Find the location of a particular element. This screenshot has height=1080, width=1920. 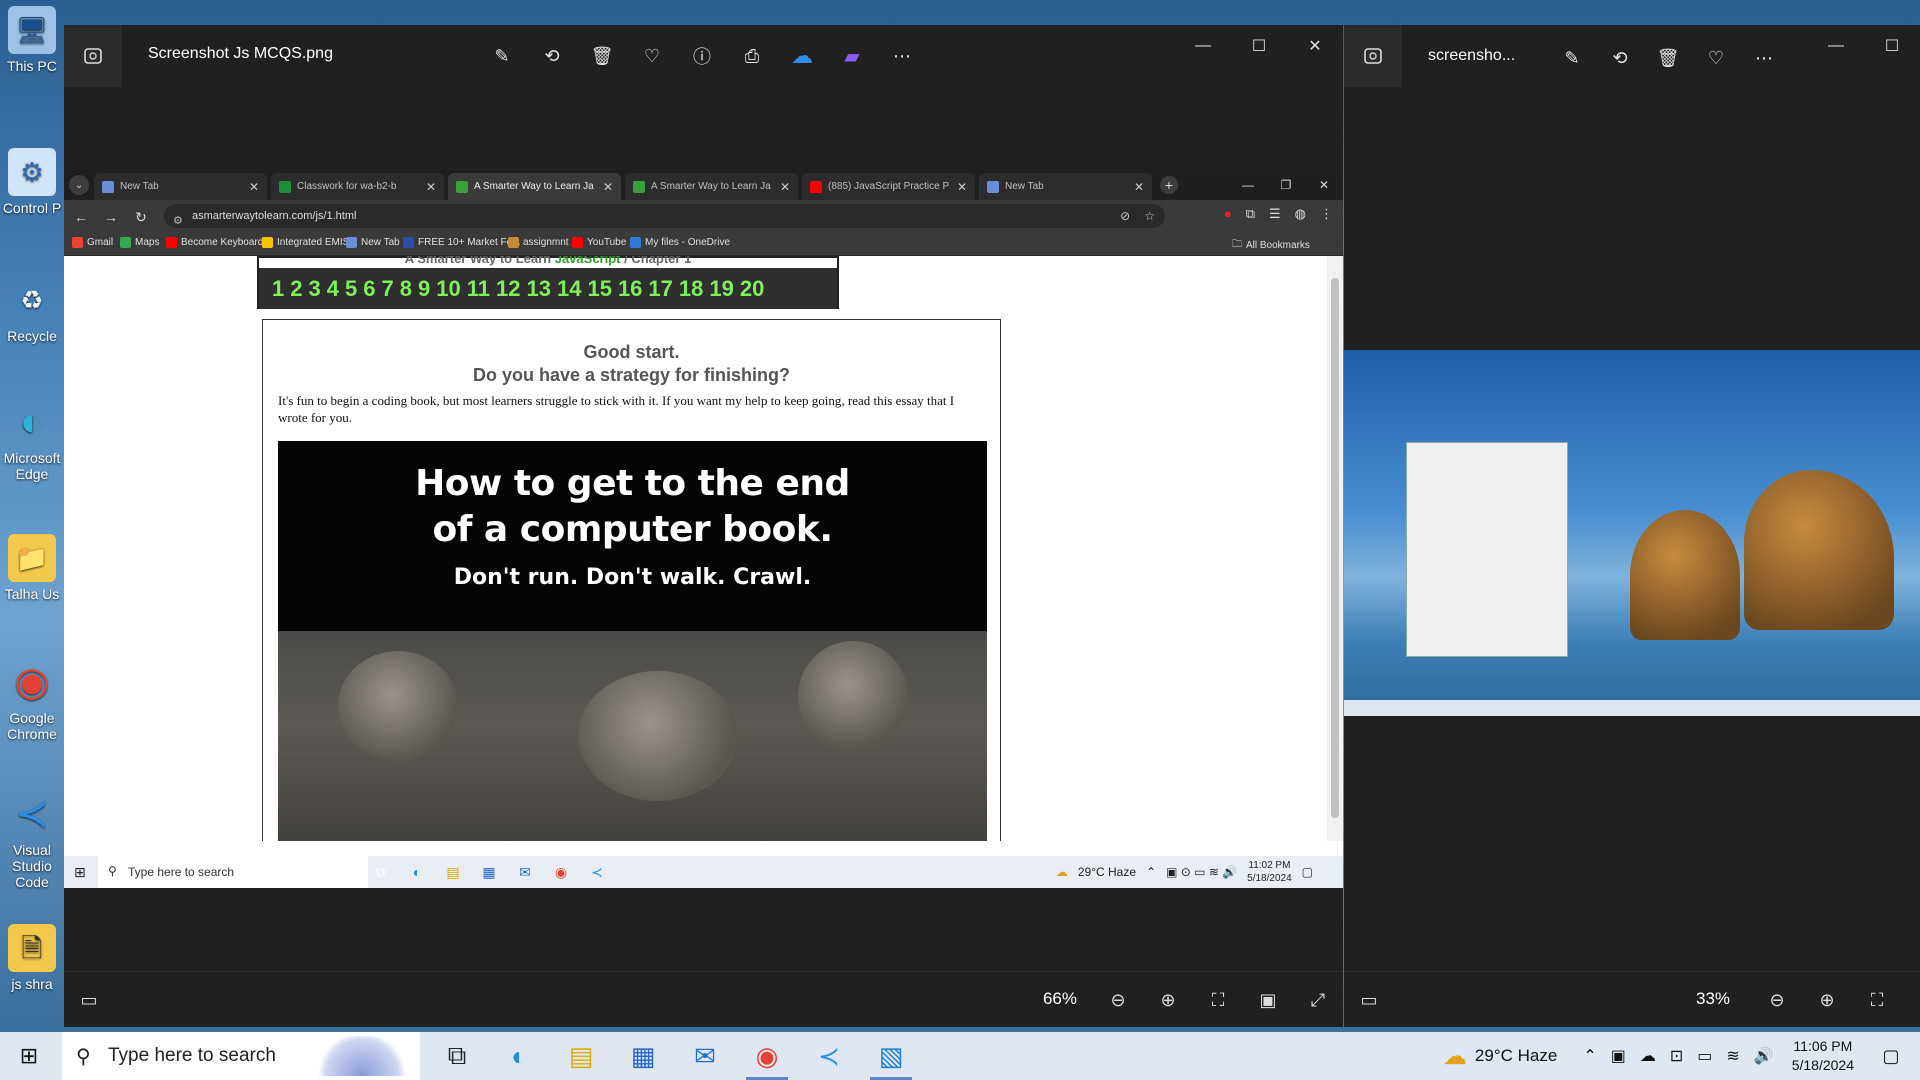

chapter-link: 6 is located at coordinates (369, 289).